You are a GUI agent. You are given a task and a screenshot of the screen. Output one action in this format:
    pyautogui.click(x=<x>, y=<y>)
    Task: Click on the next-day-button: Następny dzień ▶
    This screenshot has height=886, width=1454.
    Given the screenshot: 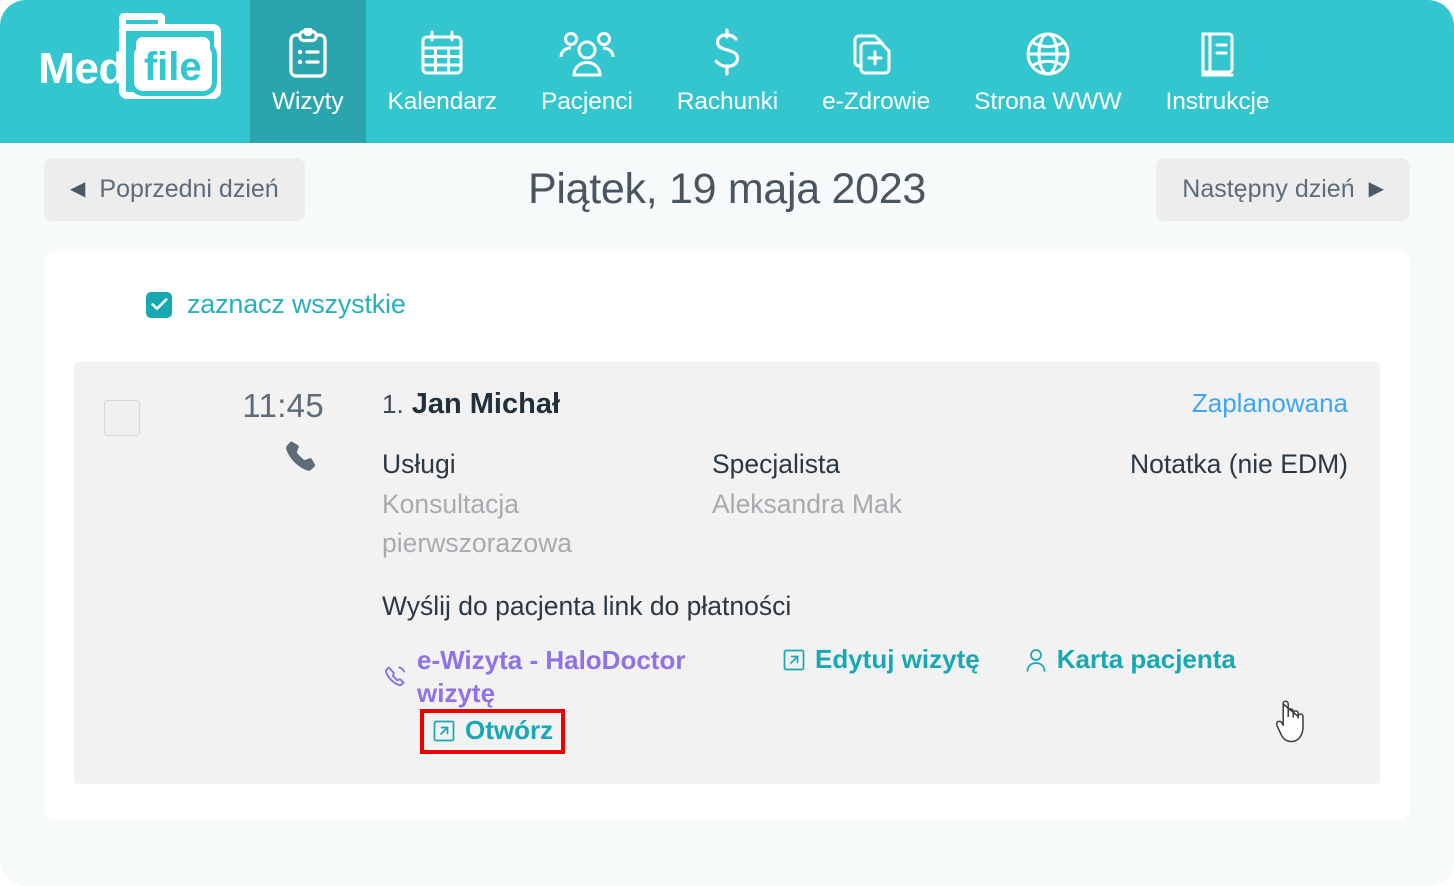 What is the action you would take?
    pyautogui.click(x=1283, y=189)
    